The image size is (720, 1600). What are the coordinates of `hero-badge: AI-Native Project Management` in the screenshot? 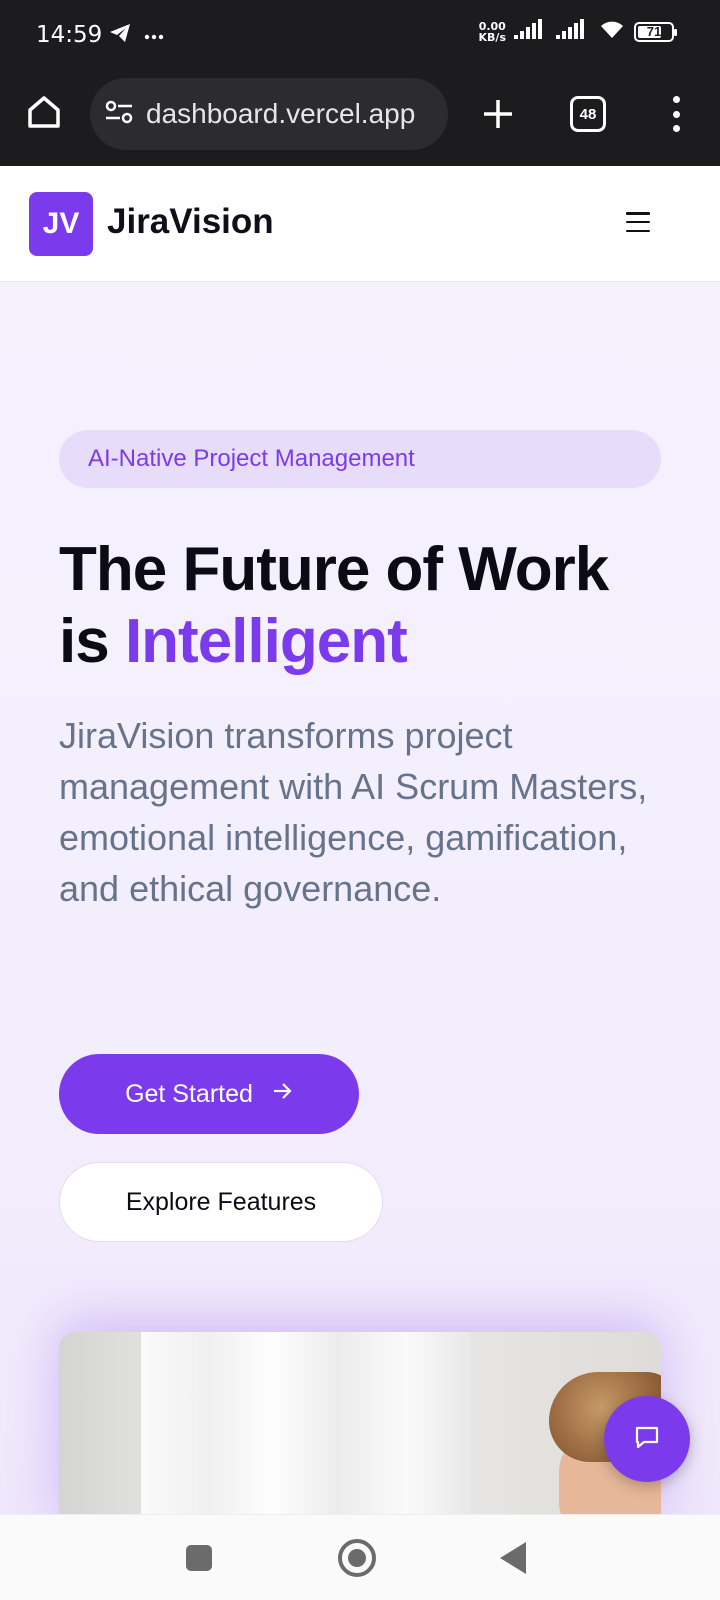 It's located at (360, 459).